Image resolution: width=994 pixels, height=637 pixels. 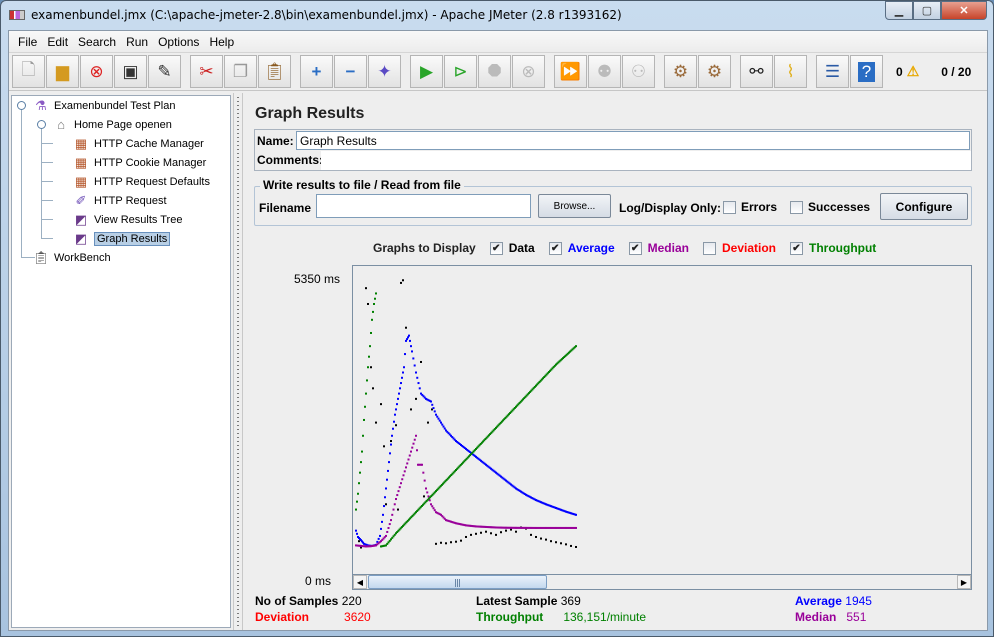 What do you see at coordinates (739, 248) in the screenshot?
I see `deviation-checkbox: Deviation` at bounding box center [739, 248].